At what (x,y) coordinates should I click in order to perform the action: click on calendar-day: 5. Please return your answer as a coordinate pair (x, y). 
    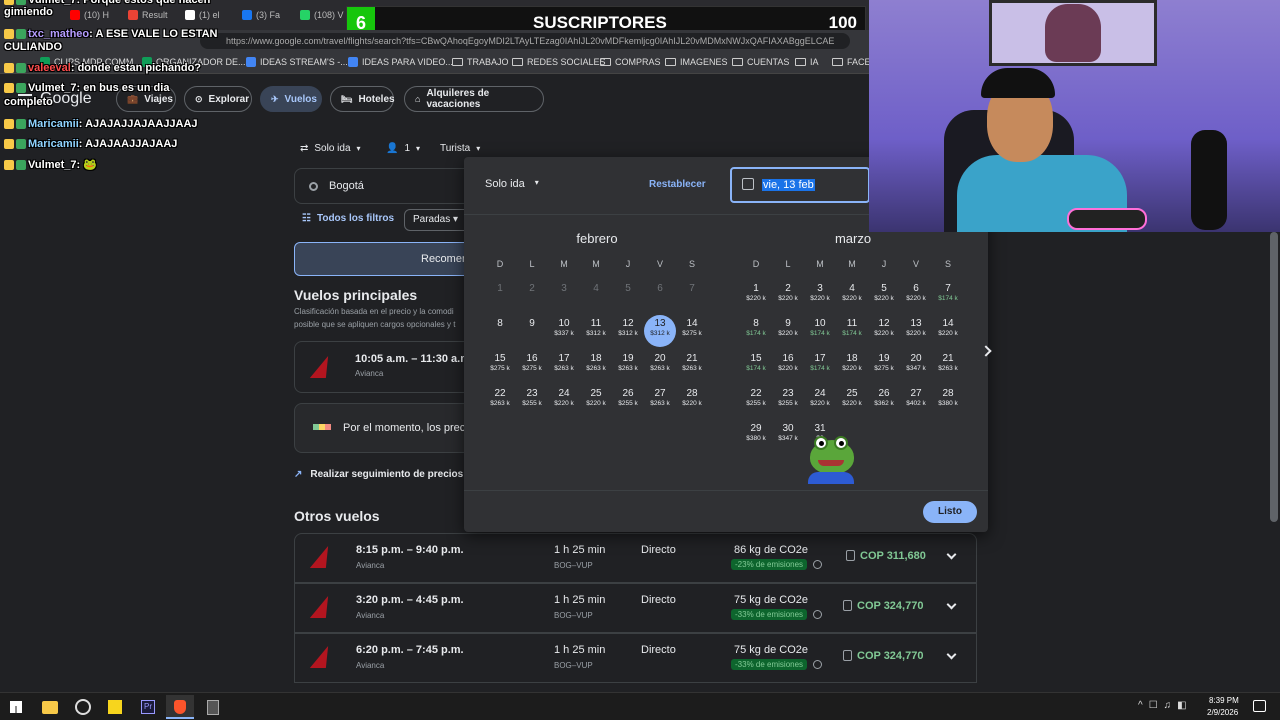
    Looking at the image, I should click on (628, 296).